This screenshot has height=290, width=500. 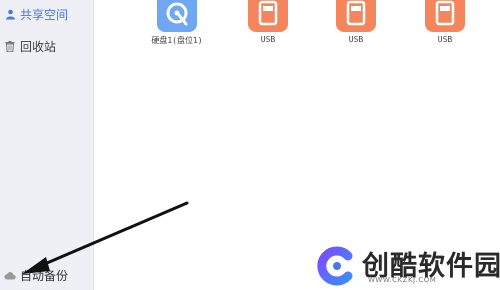 What do you see at coordinates (402, 280) in the screenshot?
I see `watermark-url: WWW.CKZKJ.COM` at bounding box center [402, 280].